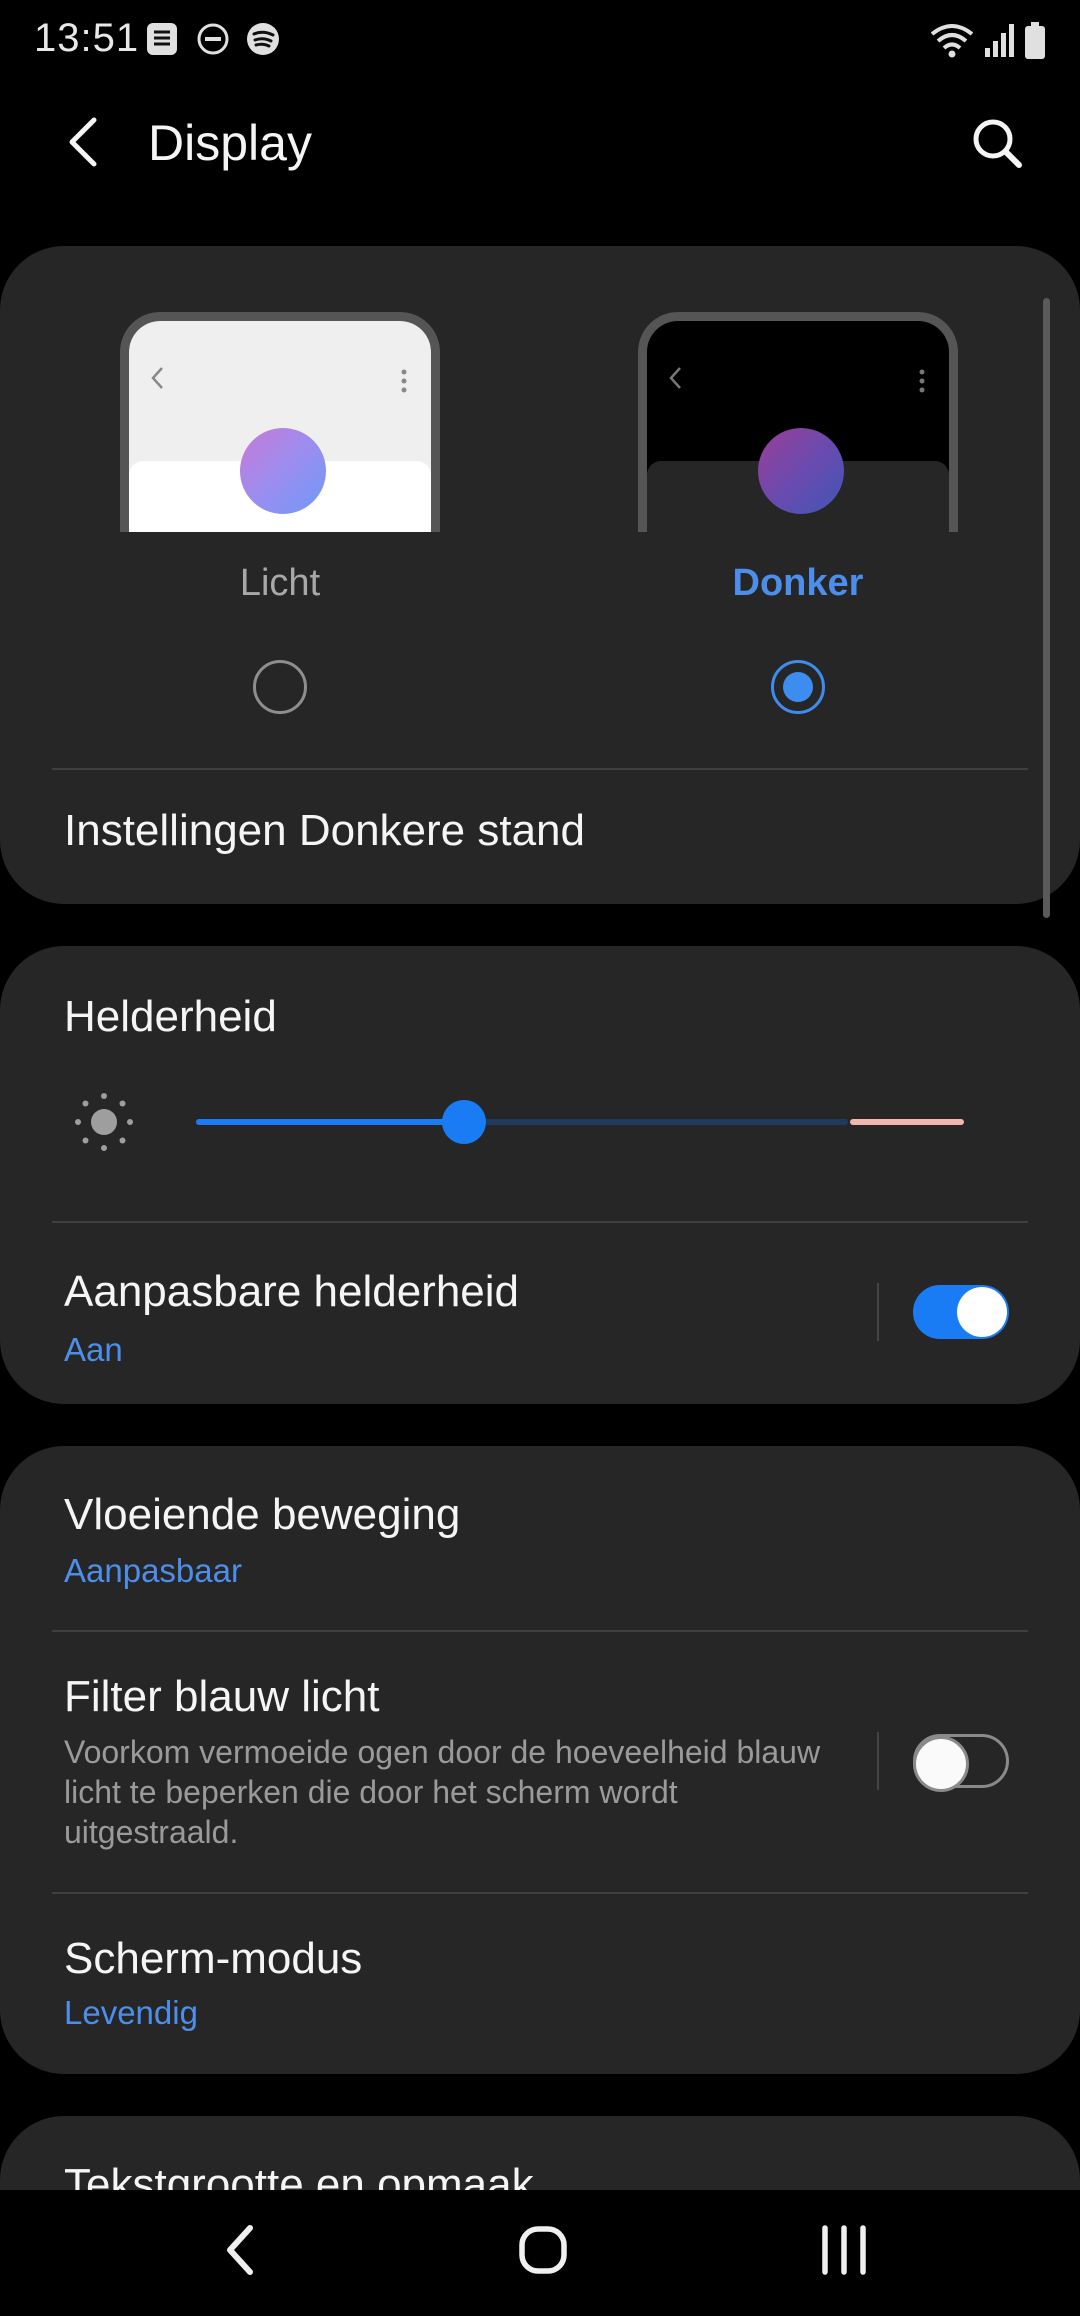 The height and width of the screenshot is (2316, 1080). What do you see at coordinates (262, 1514) in the screenshot?
I see `motion-title: Vloeiende beweging` at bounding box center [262, 1514].